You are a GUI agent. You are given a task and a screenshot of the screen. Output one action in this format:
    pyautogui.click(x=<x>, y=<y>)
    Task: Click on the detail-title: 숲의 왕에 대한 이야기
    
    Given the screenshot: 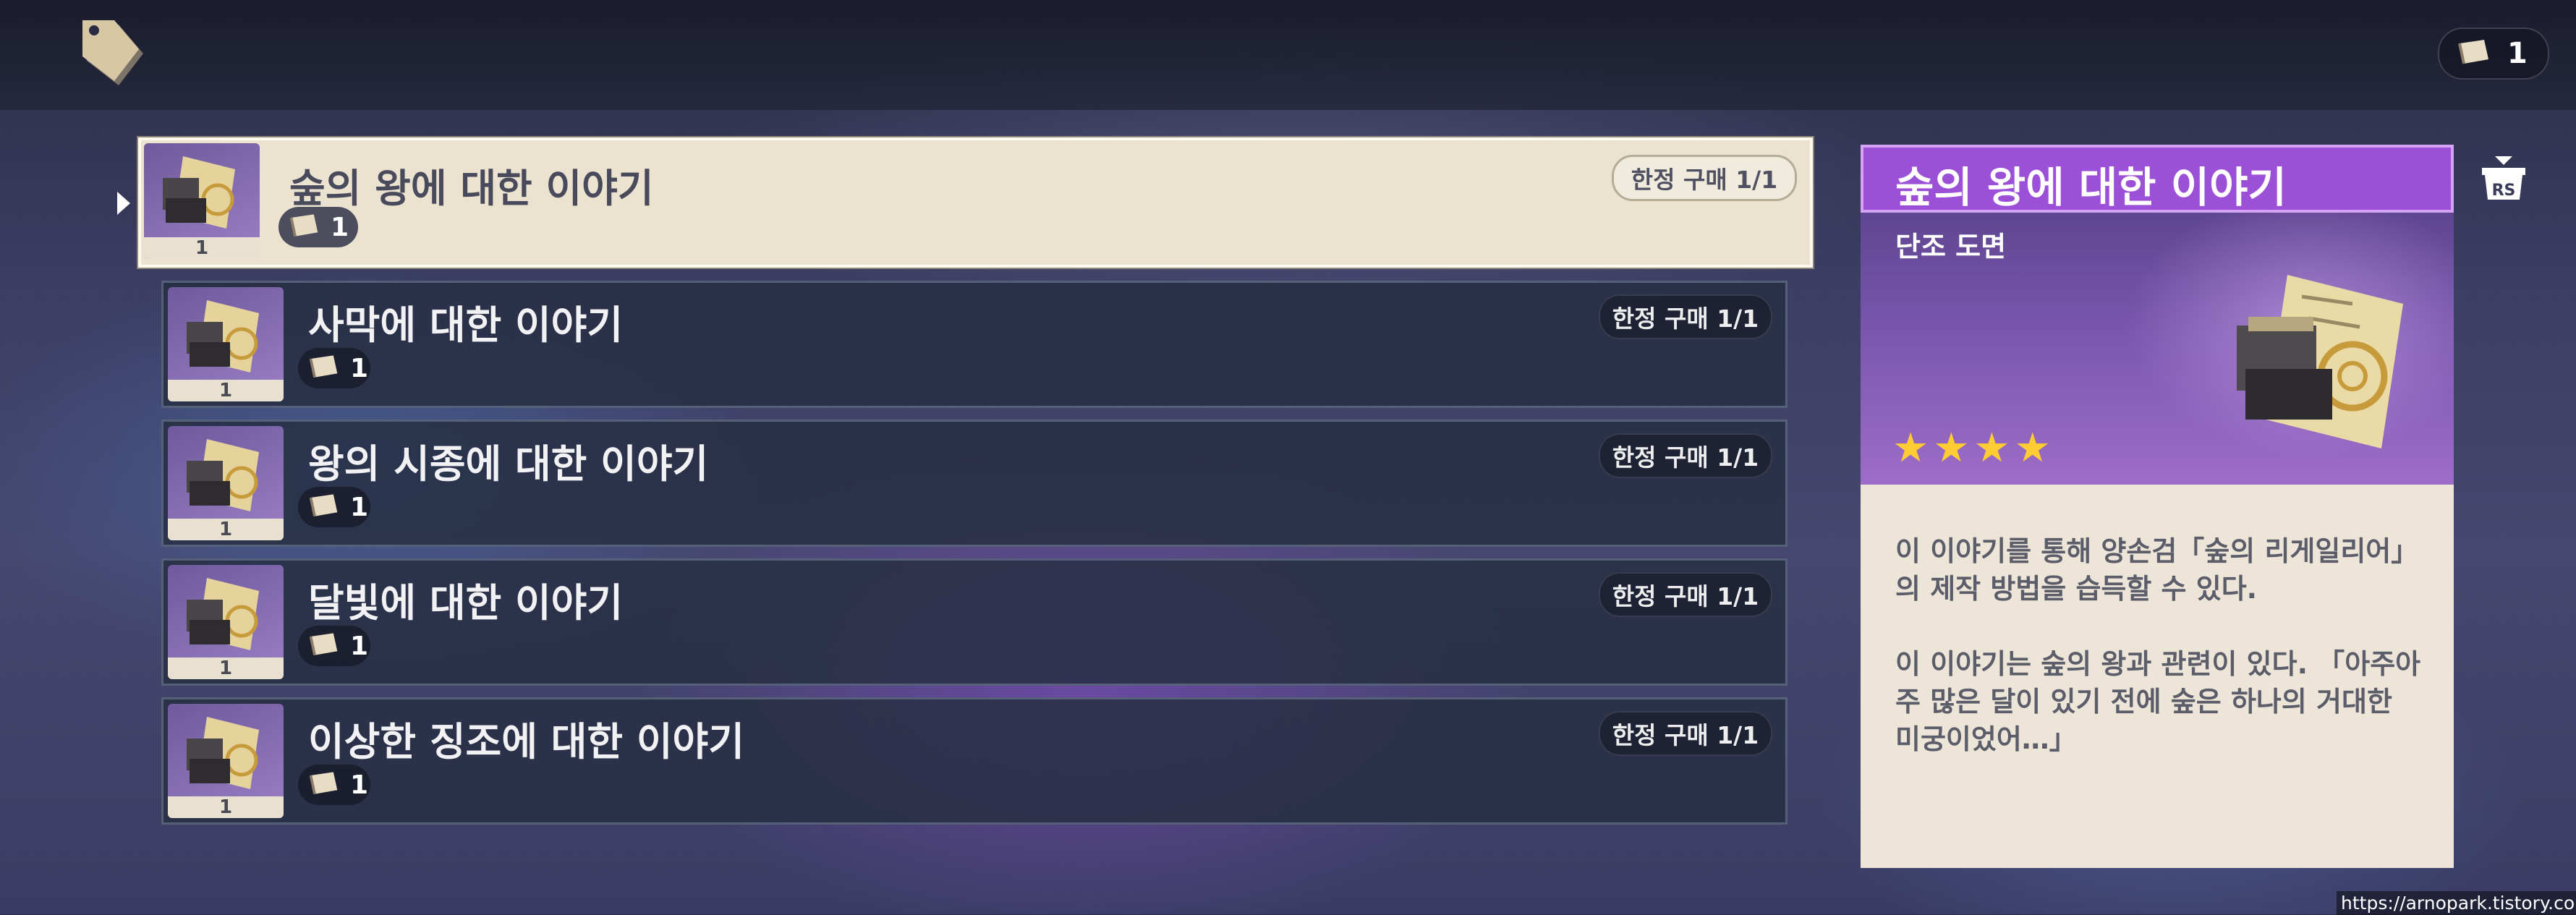 What is the action you would take?
    pyautogui.click(x=2091, y=187)
    